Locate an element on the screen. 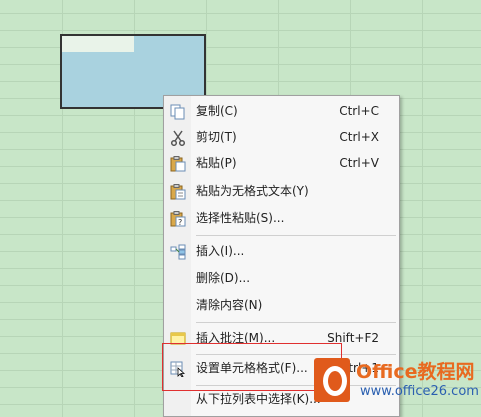  menu-item-copy: 复制(C) Ctrl+C is located at coordinates (281, 111).